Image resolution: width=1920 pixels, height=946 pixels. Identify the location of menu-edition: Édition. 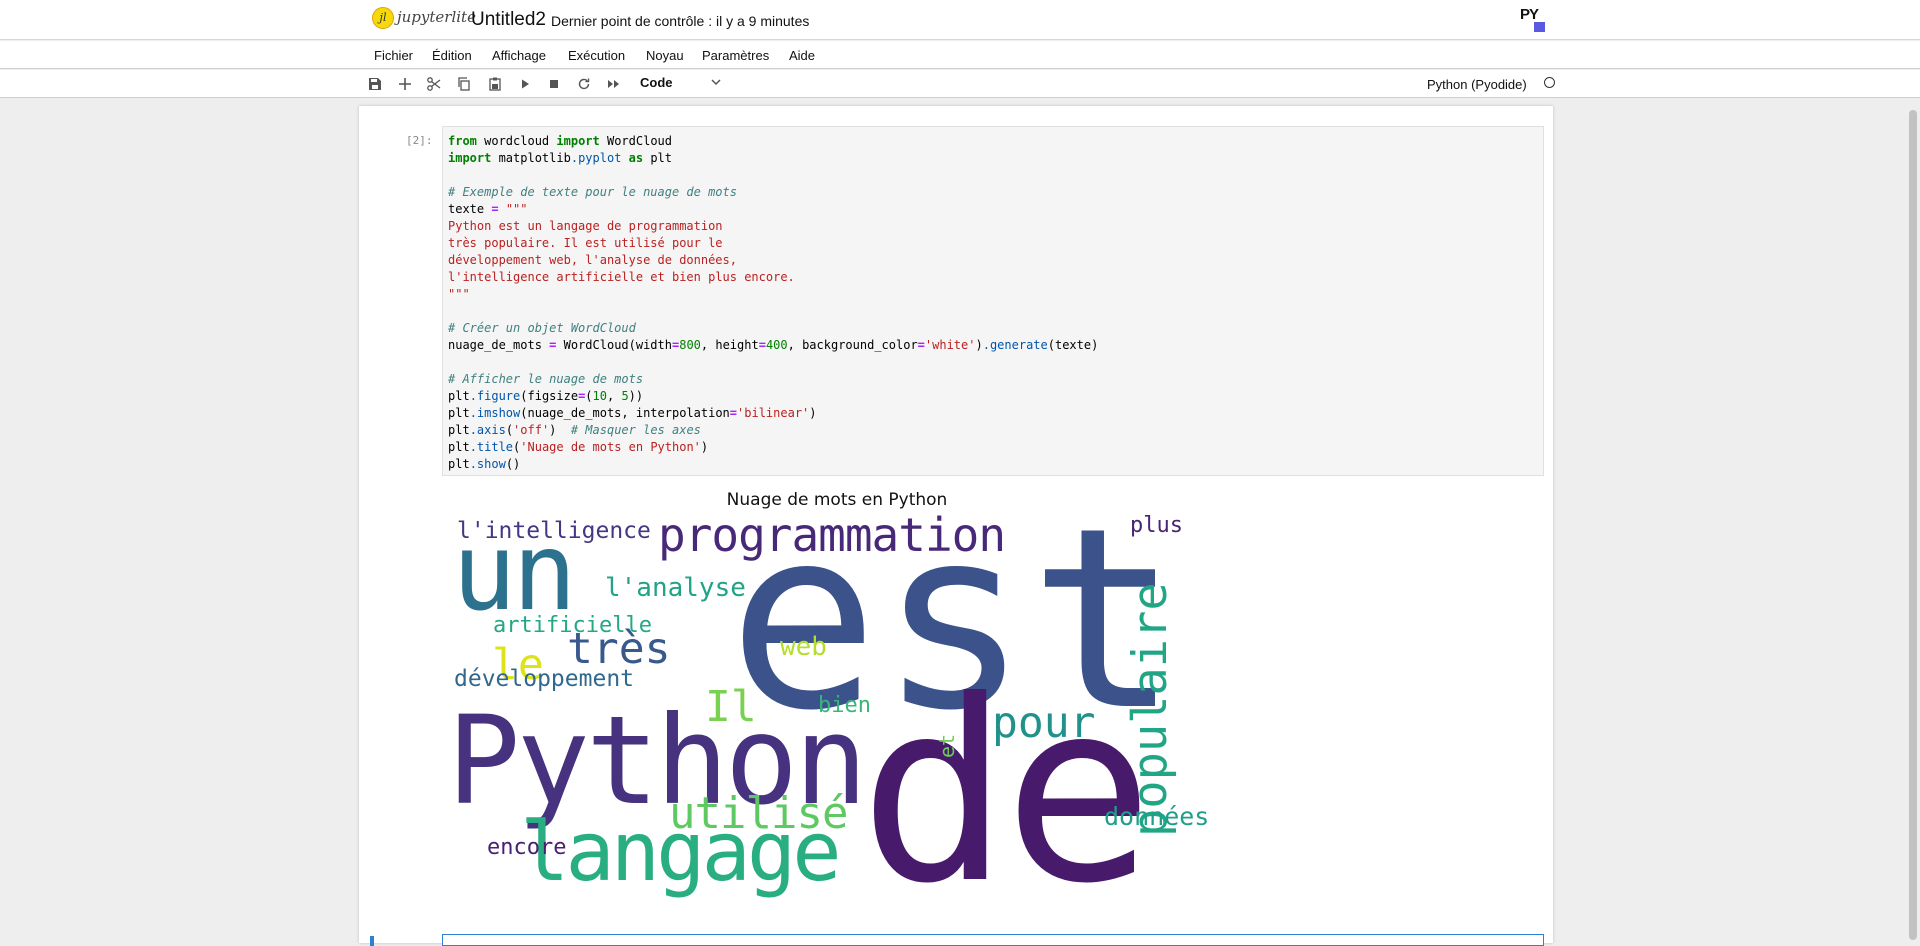
(452, 55).